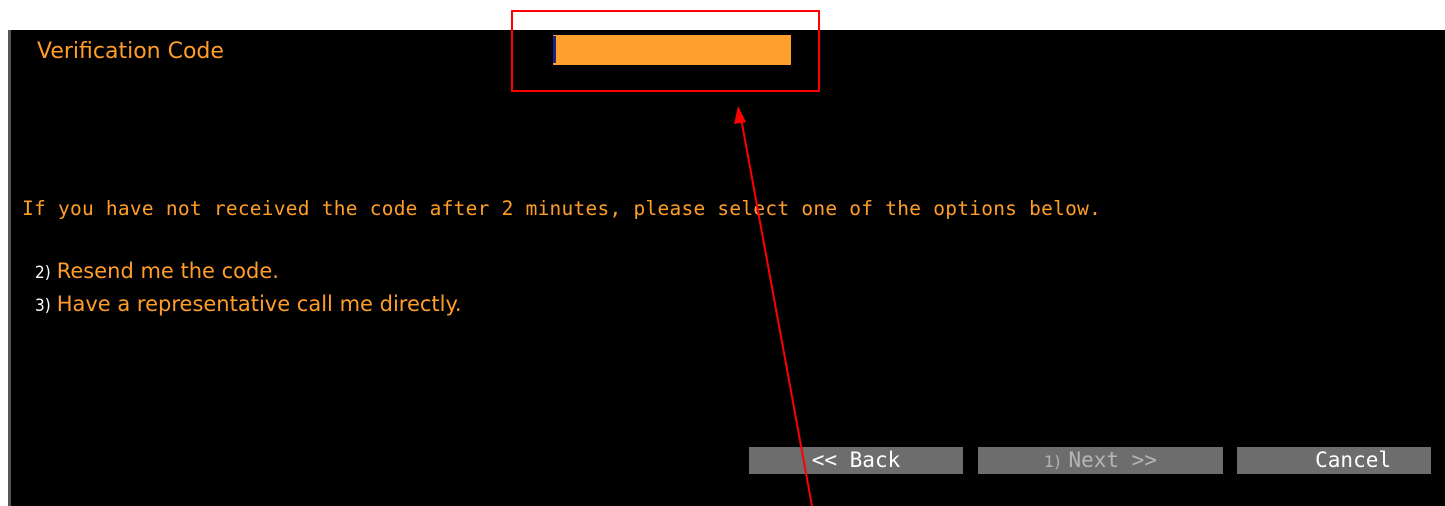  What do you see at coordinates (43, 306) in the screenshot?
I see `option-number: 3)` at bounding box center [43, 306].